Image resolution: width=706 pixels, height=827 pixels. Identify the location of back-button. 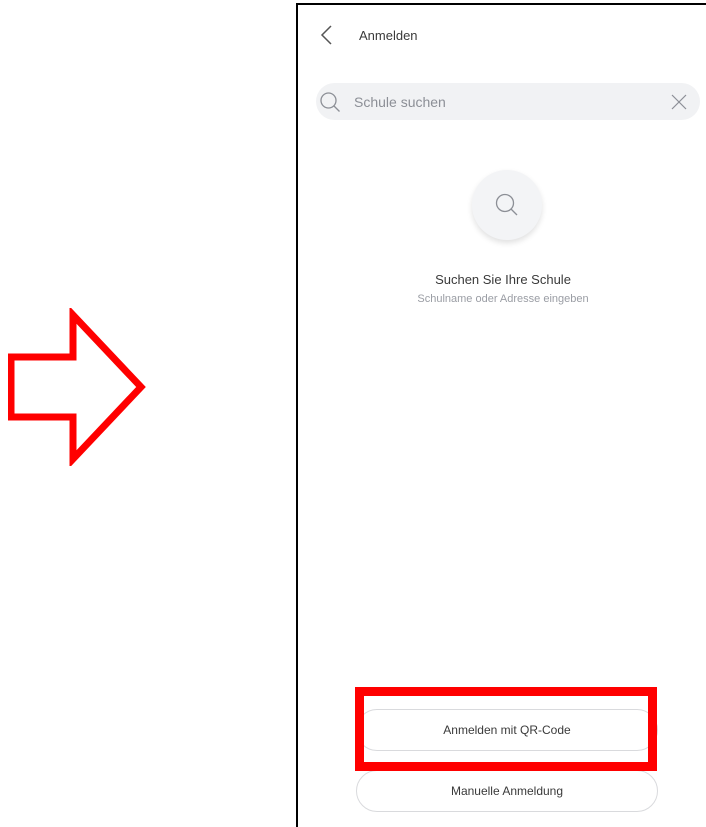
(327, 35).